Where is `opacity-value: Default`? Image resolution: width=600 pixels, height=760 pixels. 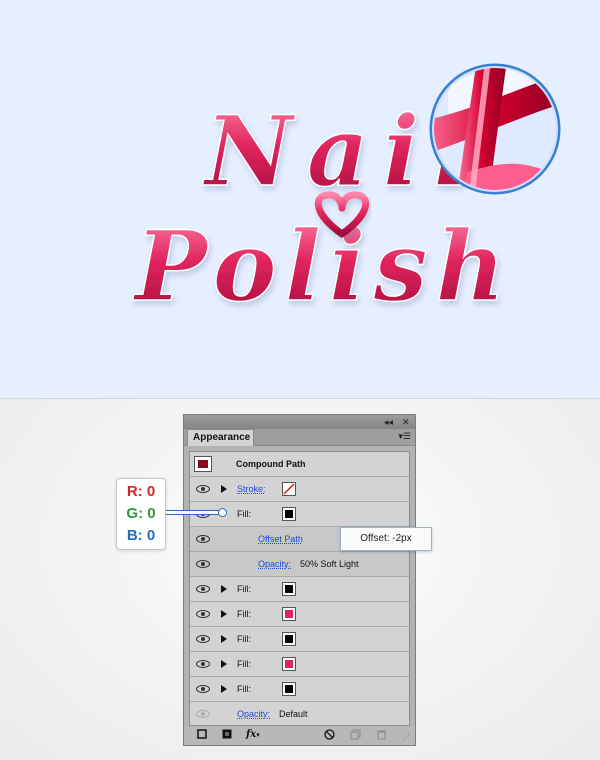 opacity-value: Default is located at coordinates (293, 714).